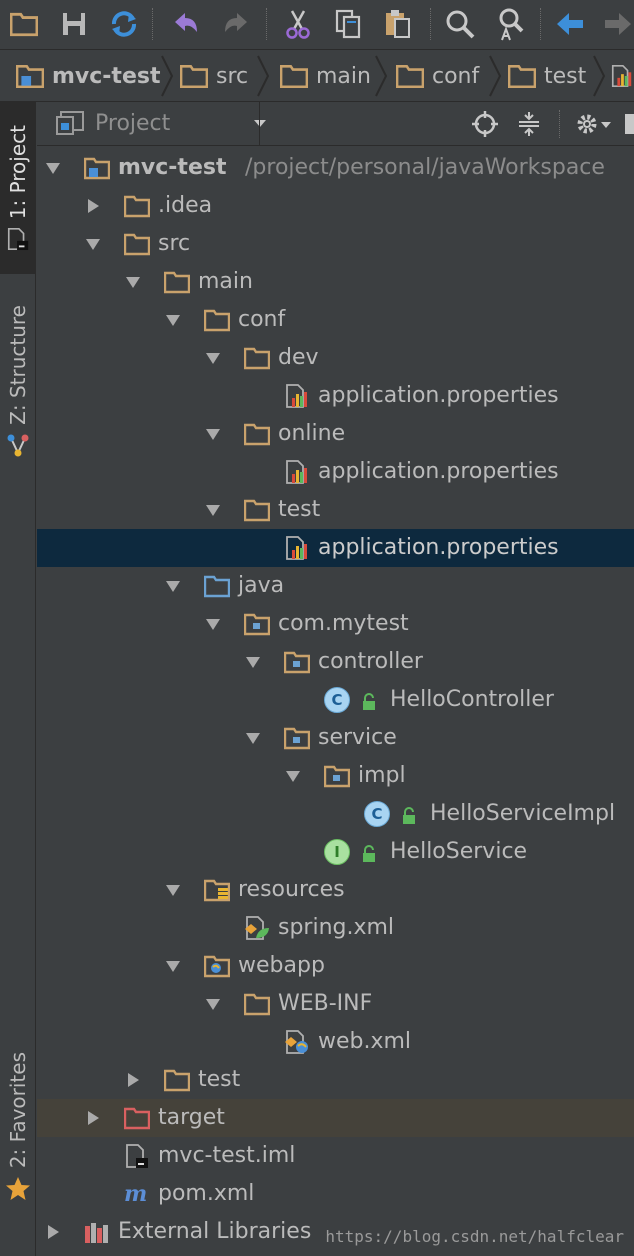 Image resolution: width=634 pixels, height=1256 pixels. I want to click on tree-node-conf-test: test, so click(335, 510).